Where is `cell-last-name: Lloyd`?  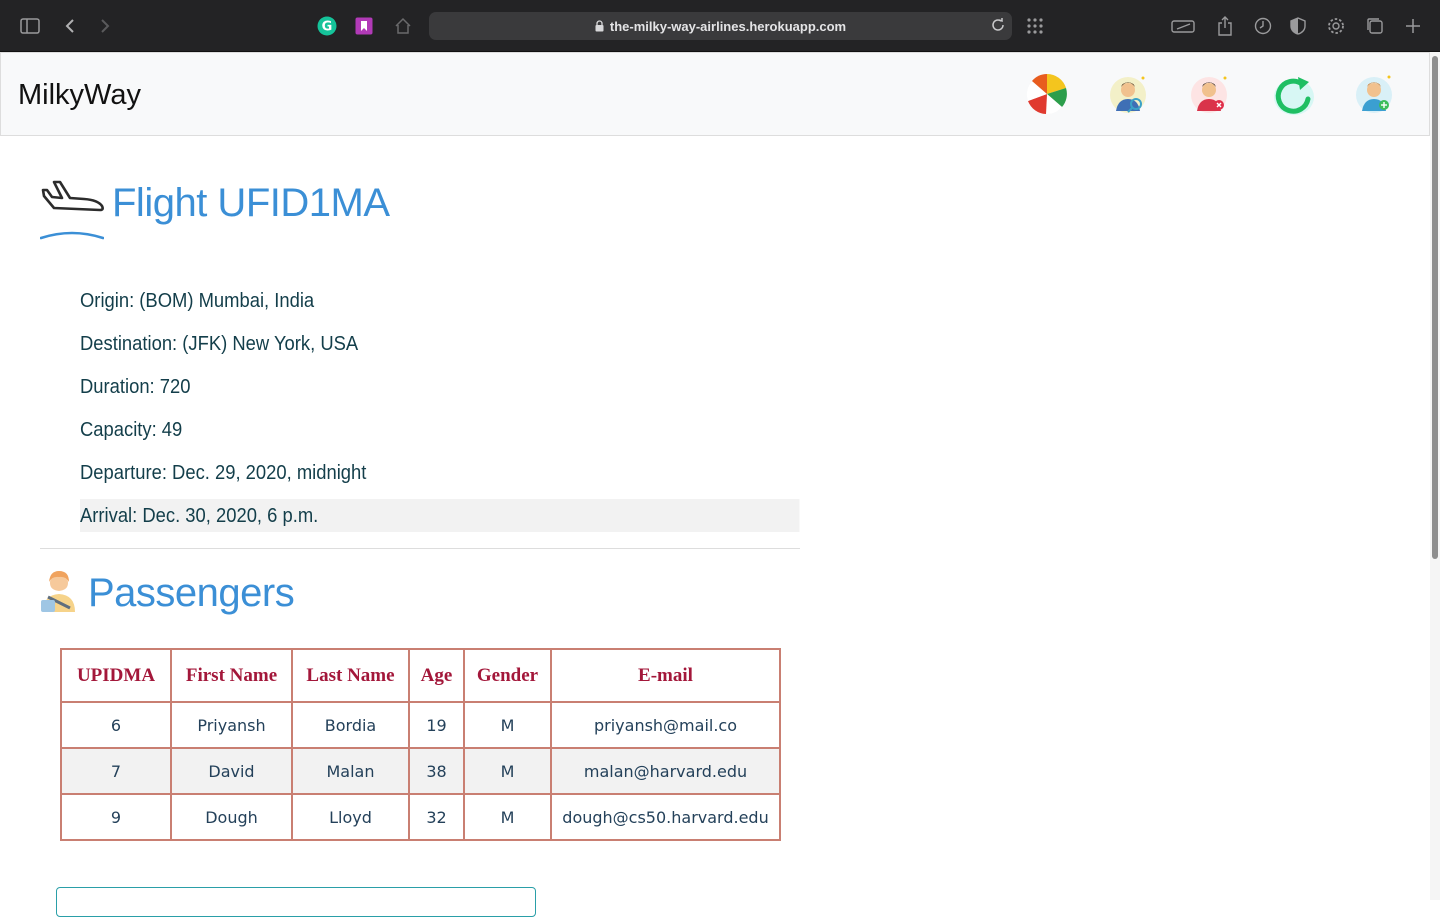
cell-last-name: Lloyd is located at coordinates (350, 817).